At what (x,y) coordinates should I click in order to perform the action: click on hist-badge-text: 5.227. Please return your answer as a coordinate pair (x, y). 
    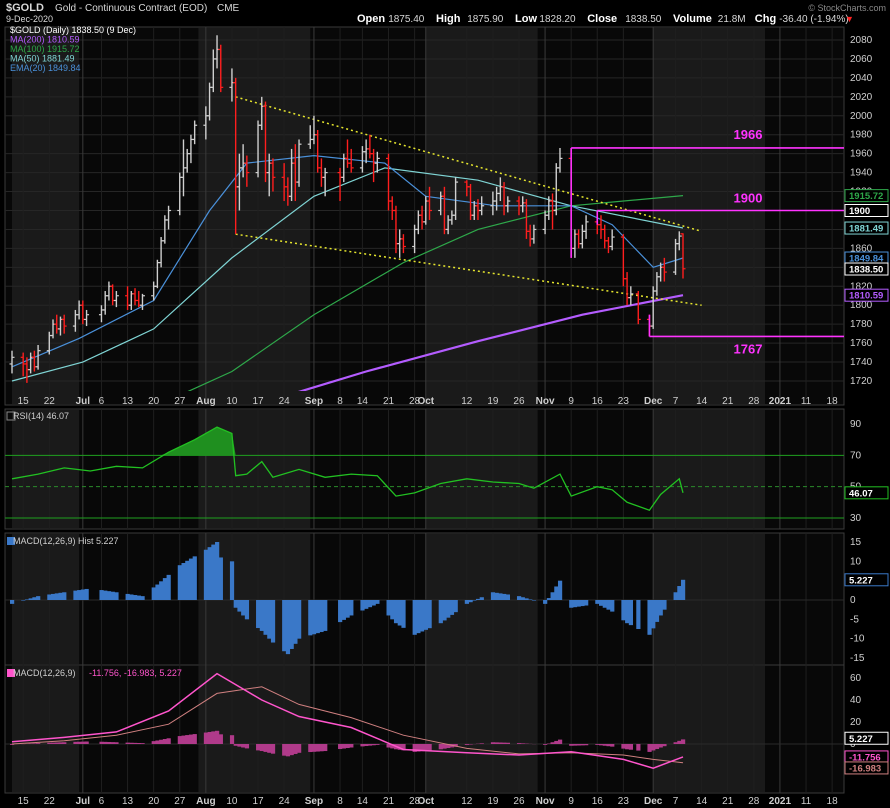
    Looking at the image, I should click on (861, 580).